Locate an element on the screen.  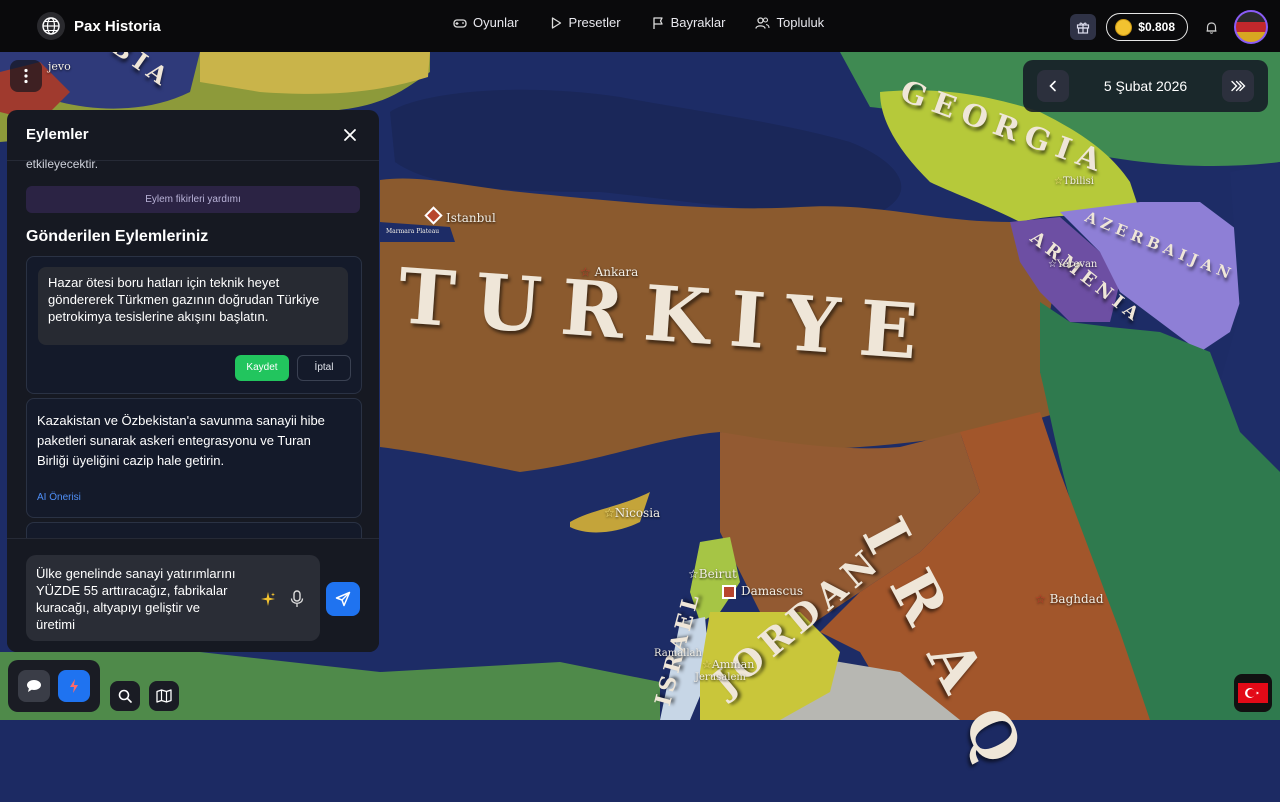
city-istanbul: Istanbul is located at coordinates (460, 215).